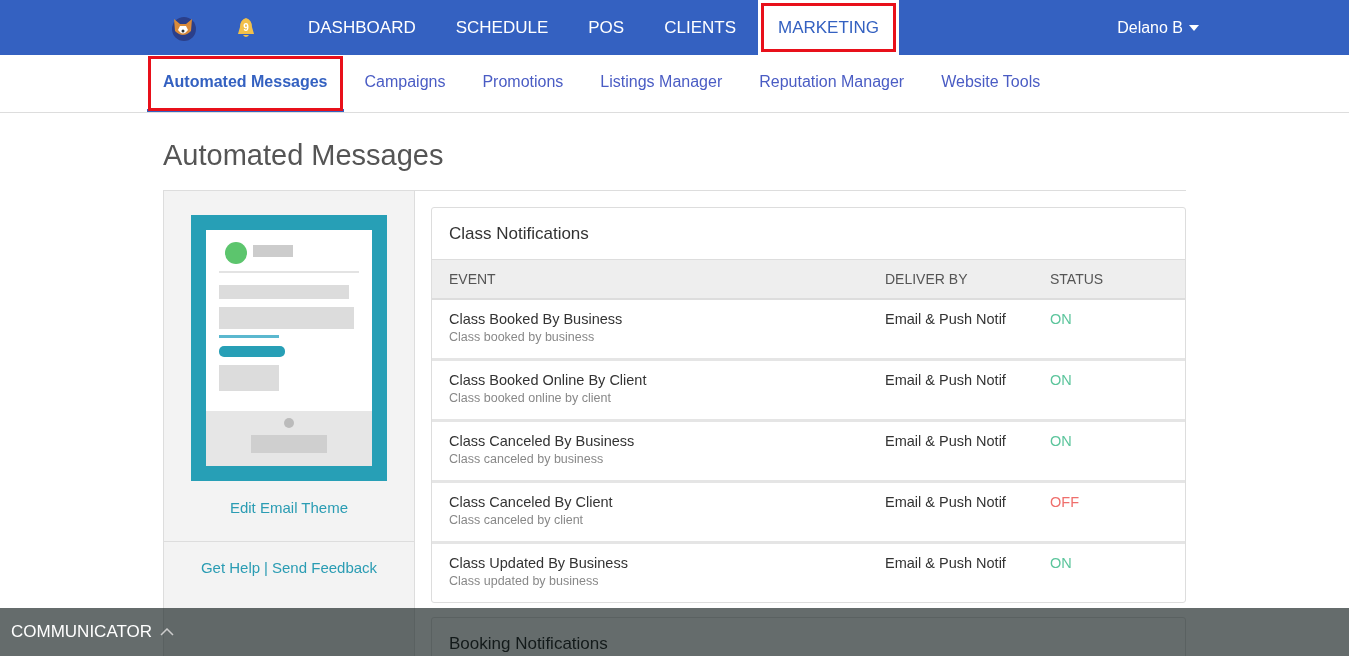 The height and width of the screenshot is (656, 1349). What do you see at coordinates (528, 644) in the screenshot?
I see `card-title: Booking Notifications` at bounding box center [528, 644].